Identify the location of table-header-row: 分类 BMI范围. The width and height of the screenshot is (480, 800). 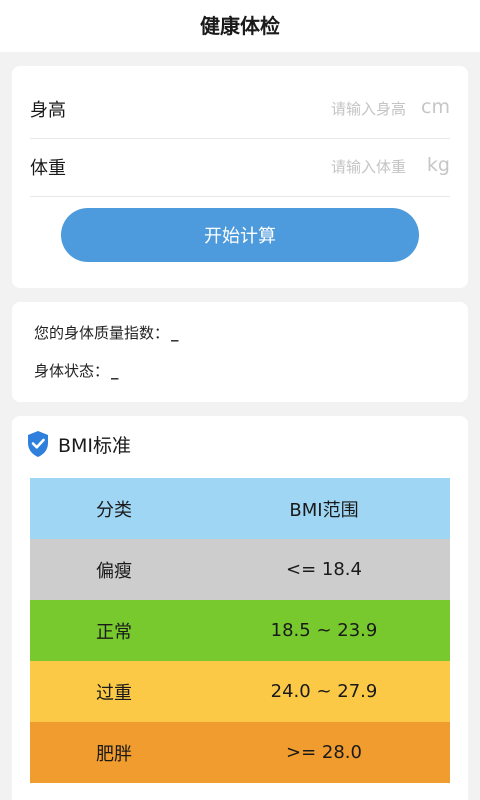
(240, 508).